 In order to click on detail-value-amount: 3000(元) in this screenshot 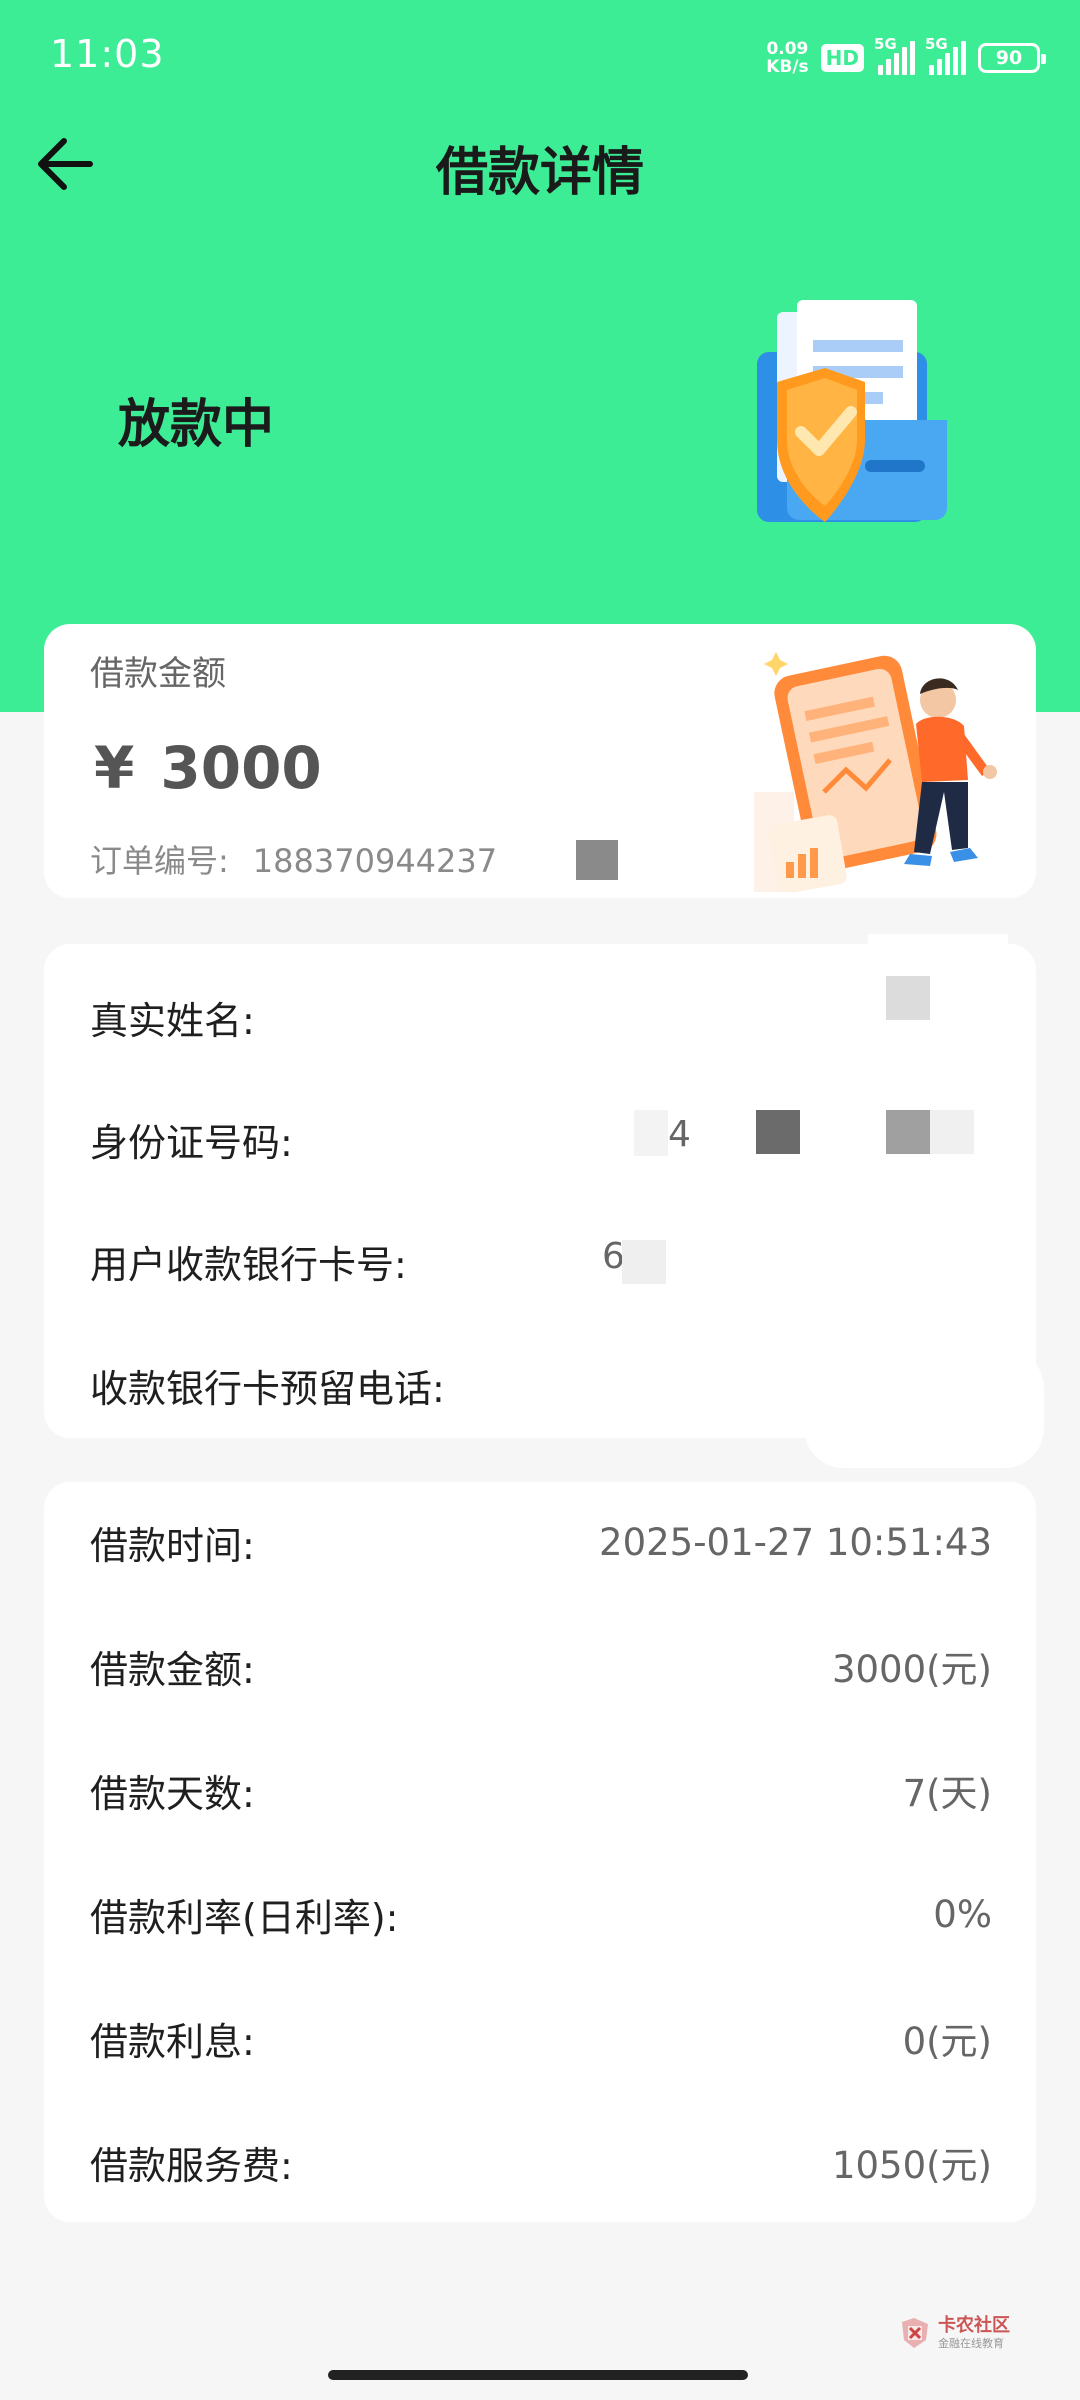, I will do `click(911, 1669)`.